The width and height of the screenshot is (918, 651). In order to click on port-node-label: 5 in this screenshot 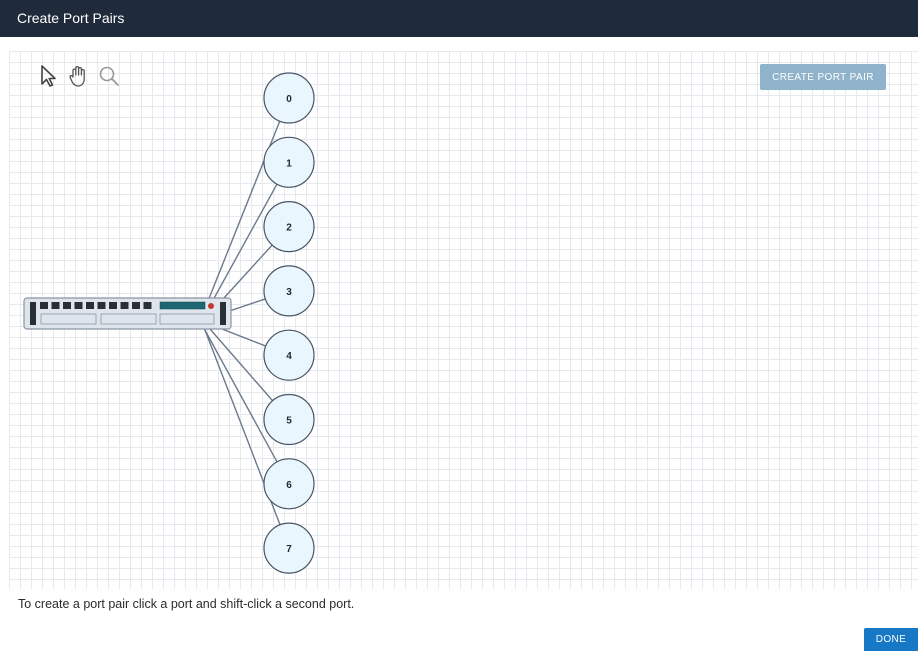, I will do `click(289, 421)`.